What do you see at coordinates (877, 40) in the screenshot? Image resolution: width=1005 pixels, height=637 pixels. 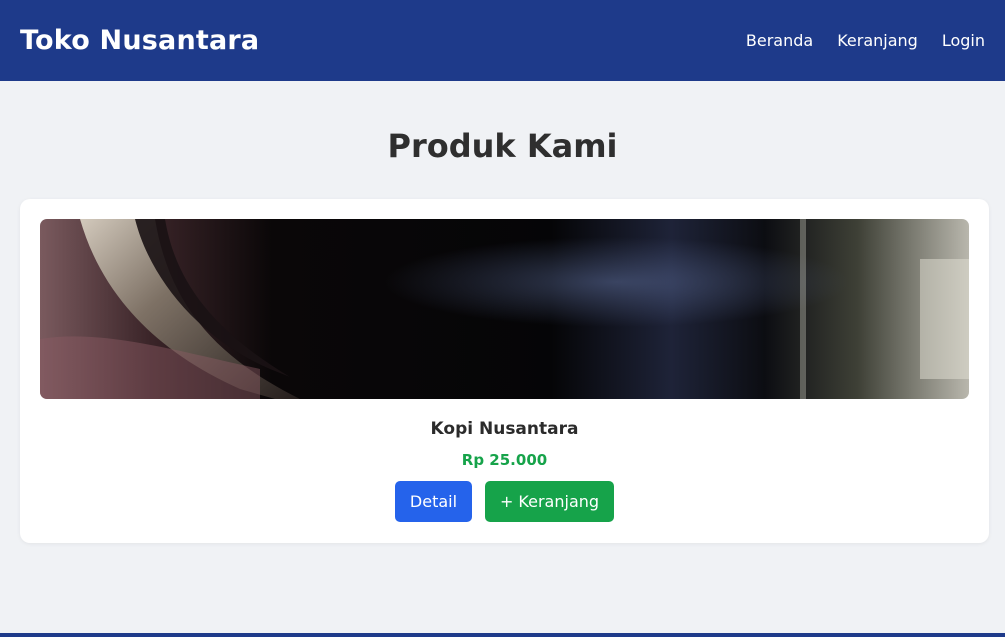 I see `nav-link-keranjang: Keranjang` at bounding box center [877, 40].